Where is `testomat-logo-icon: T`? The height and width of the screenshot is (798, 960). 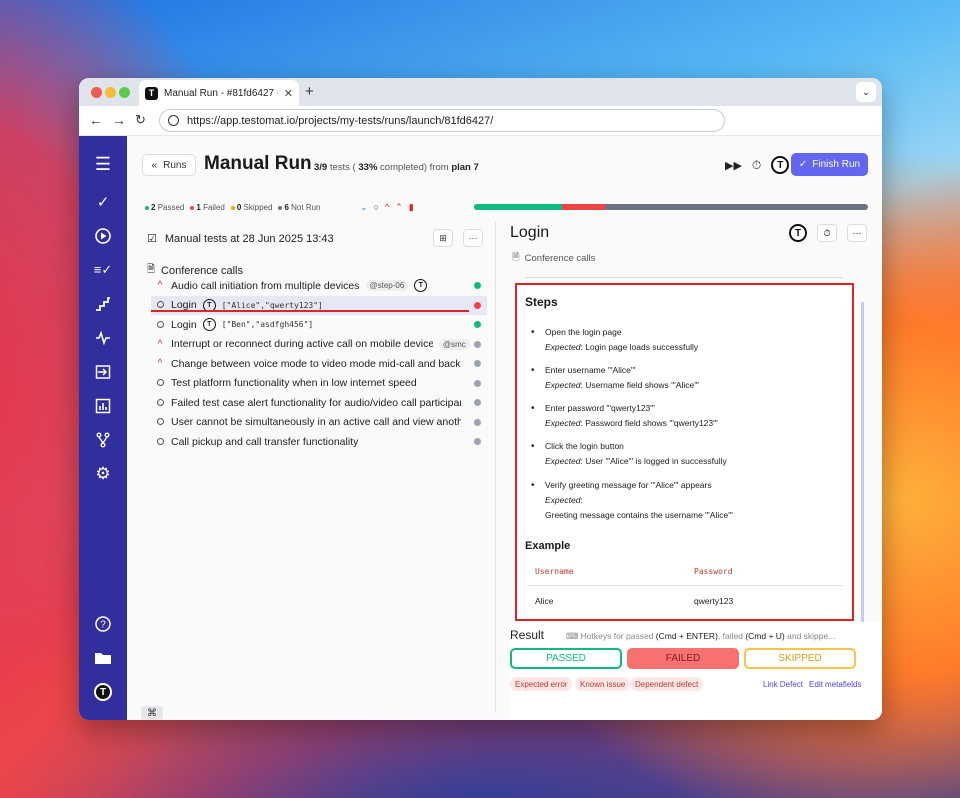
testomat-logo-icon: T is located at coordinates (103, 692).